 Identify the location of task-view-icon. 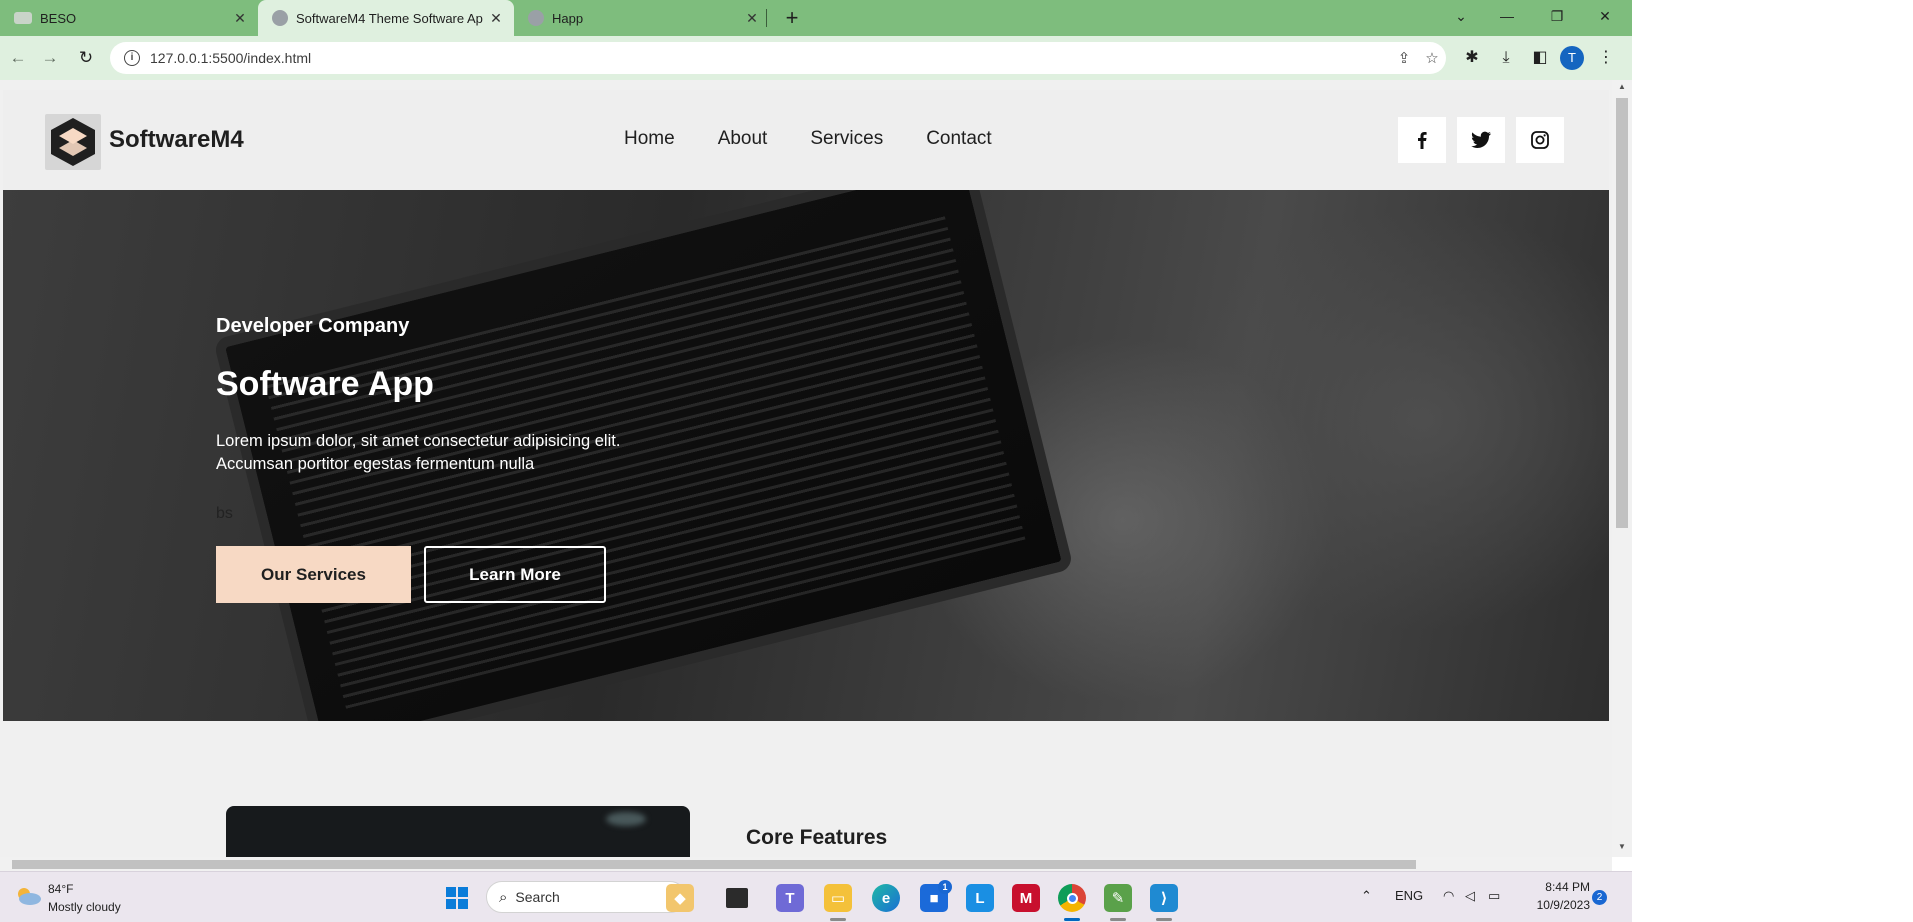
(737, 898).